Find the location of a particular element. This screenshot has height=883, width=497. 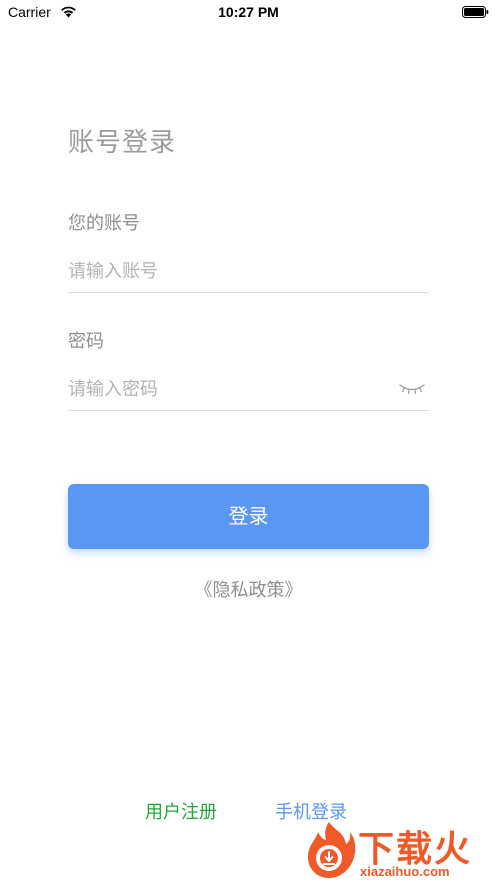

account-label: 您的账号 is located at coordinates (104, 223).